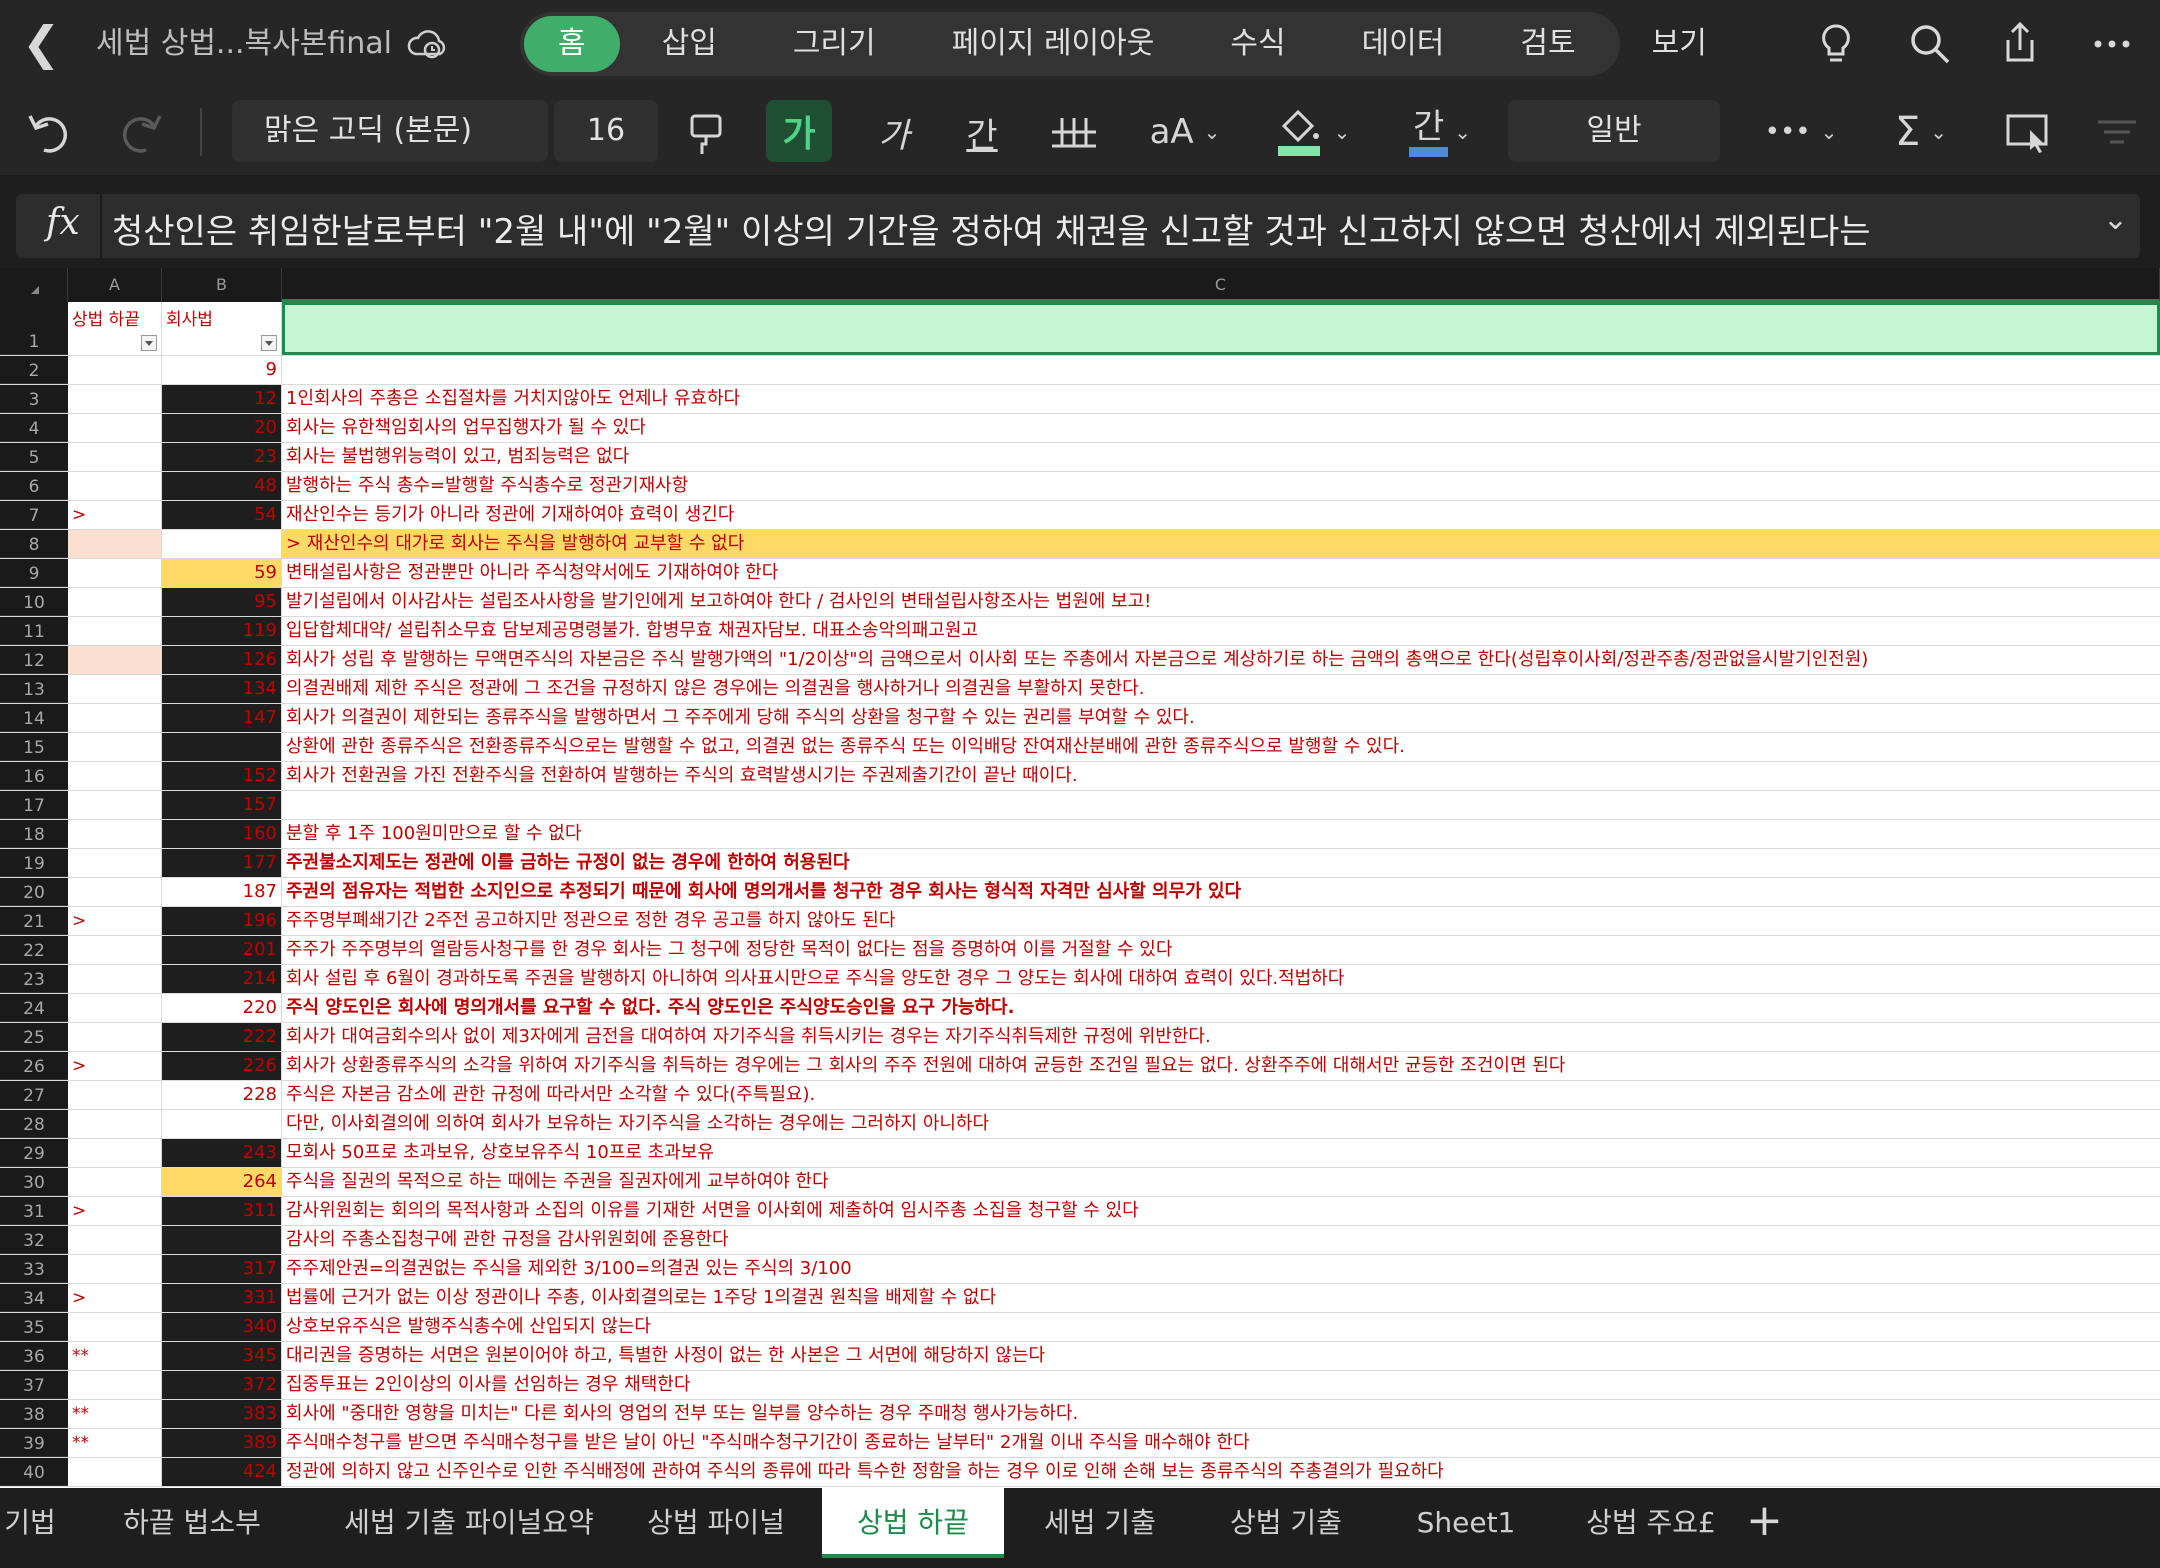  Describe the element at coordinates (34, 1211) in the screenshot. I see `row-number: 31` at that location.